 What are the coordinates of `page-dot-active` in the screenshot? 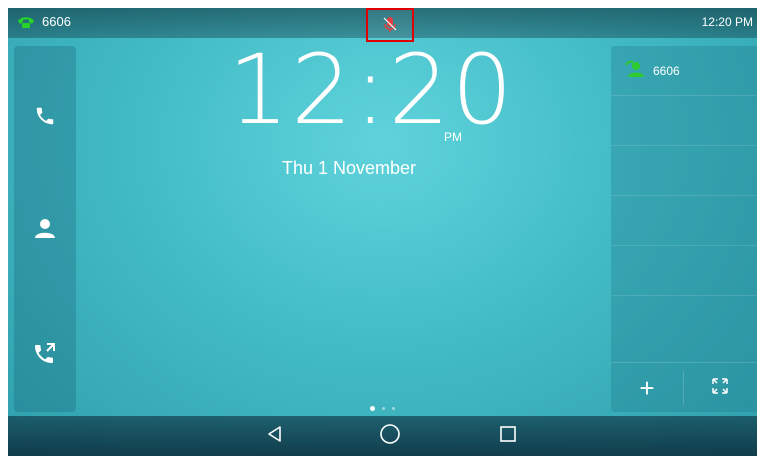 It's located at (372, 408).